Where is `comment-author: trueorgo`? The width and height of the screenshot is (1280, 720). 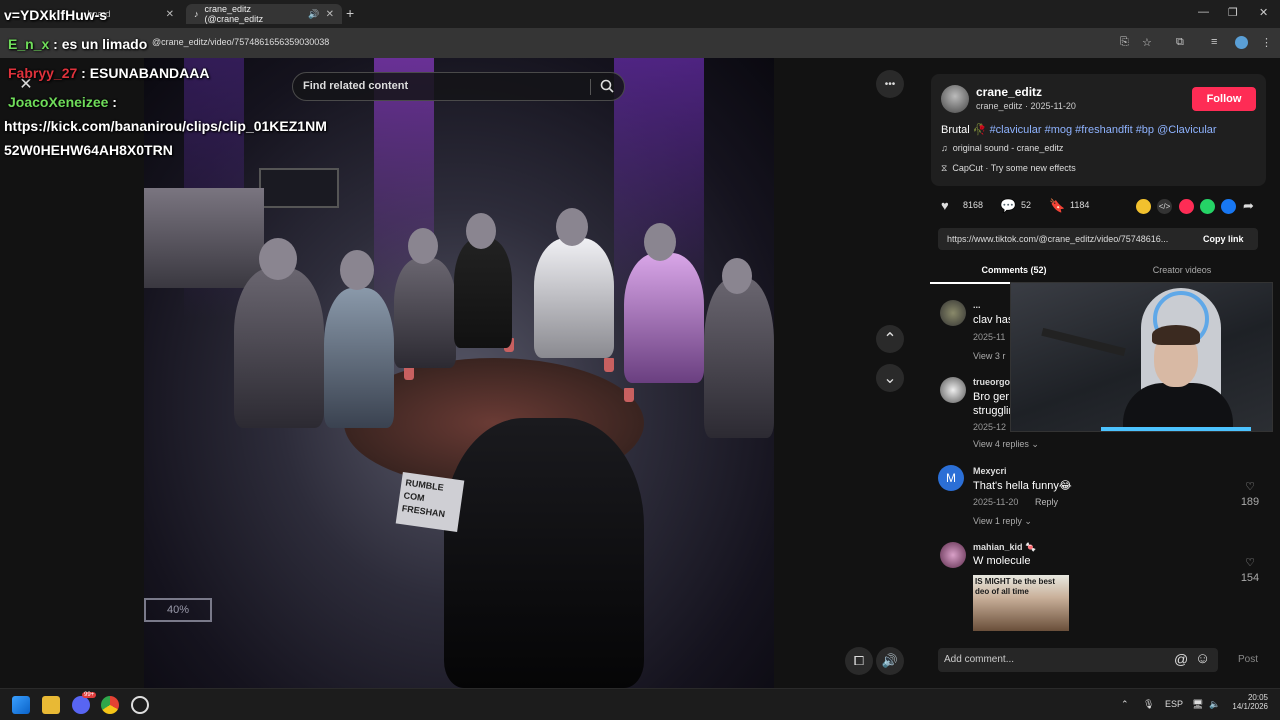
comment-author: trueorgo is located at coordinates (991, 382).